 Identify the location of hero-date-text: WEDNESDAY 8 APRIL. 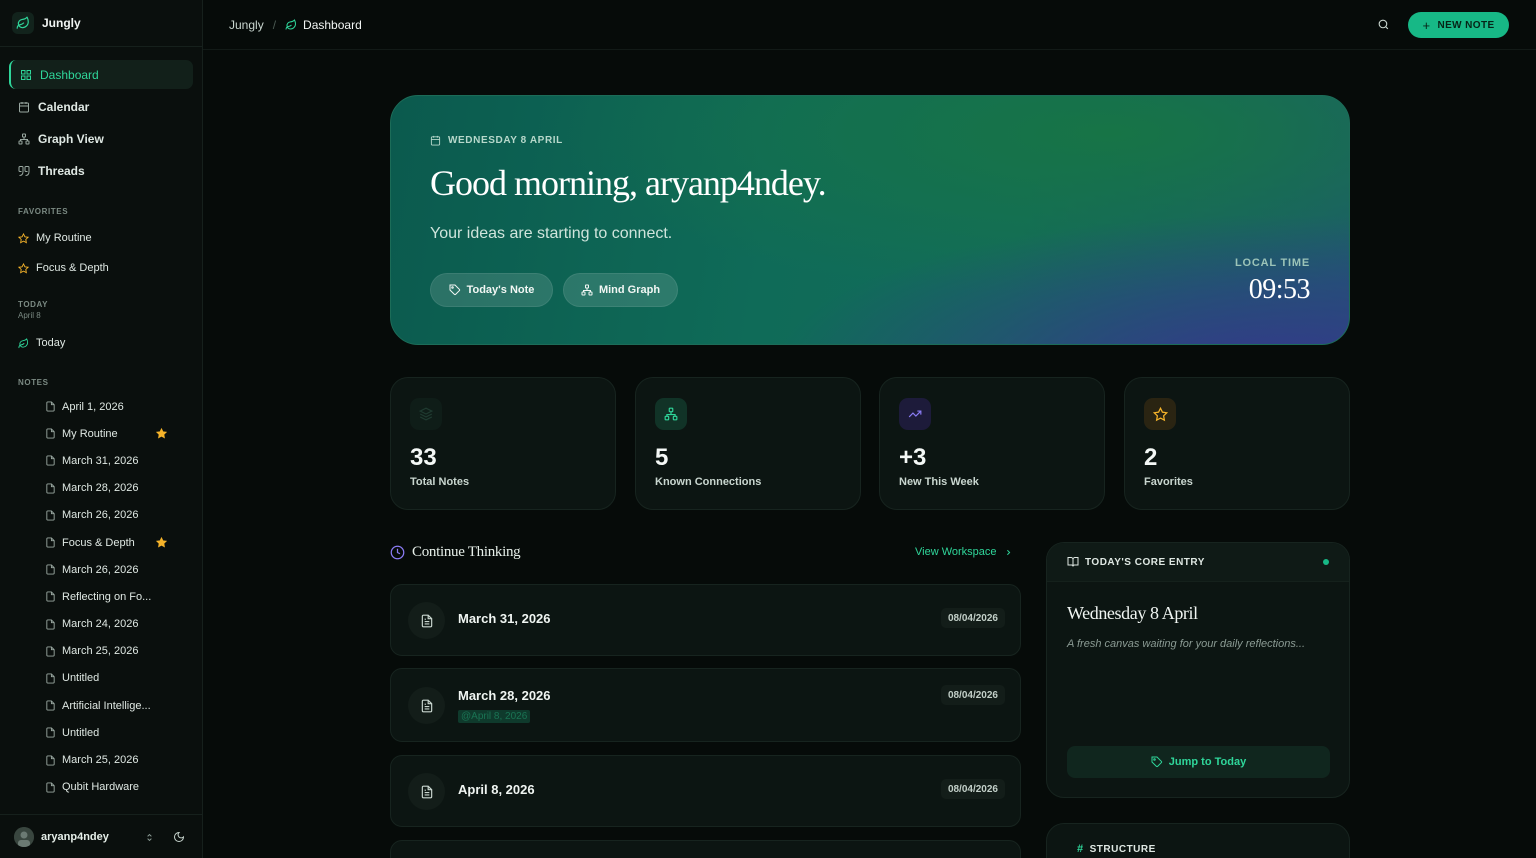
(505, 140).